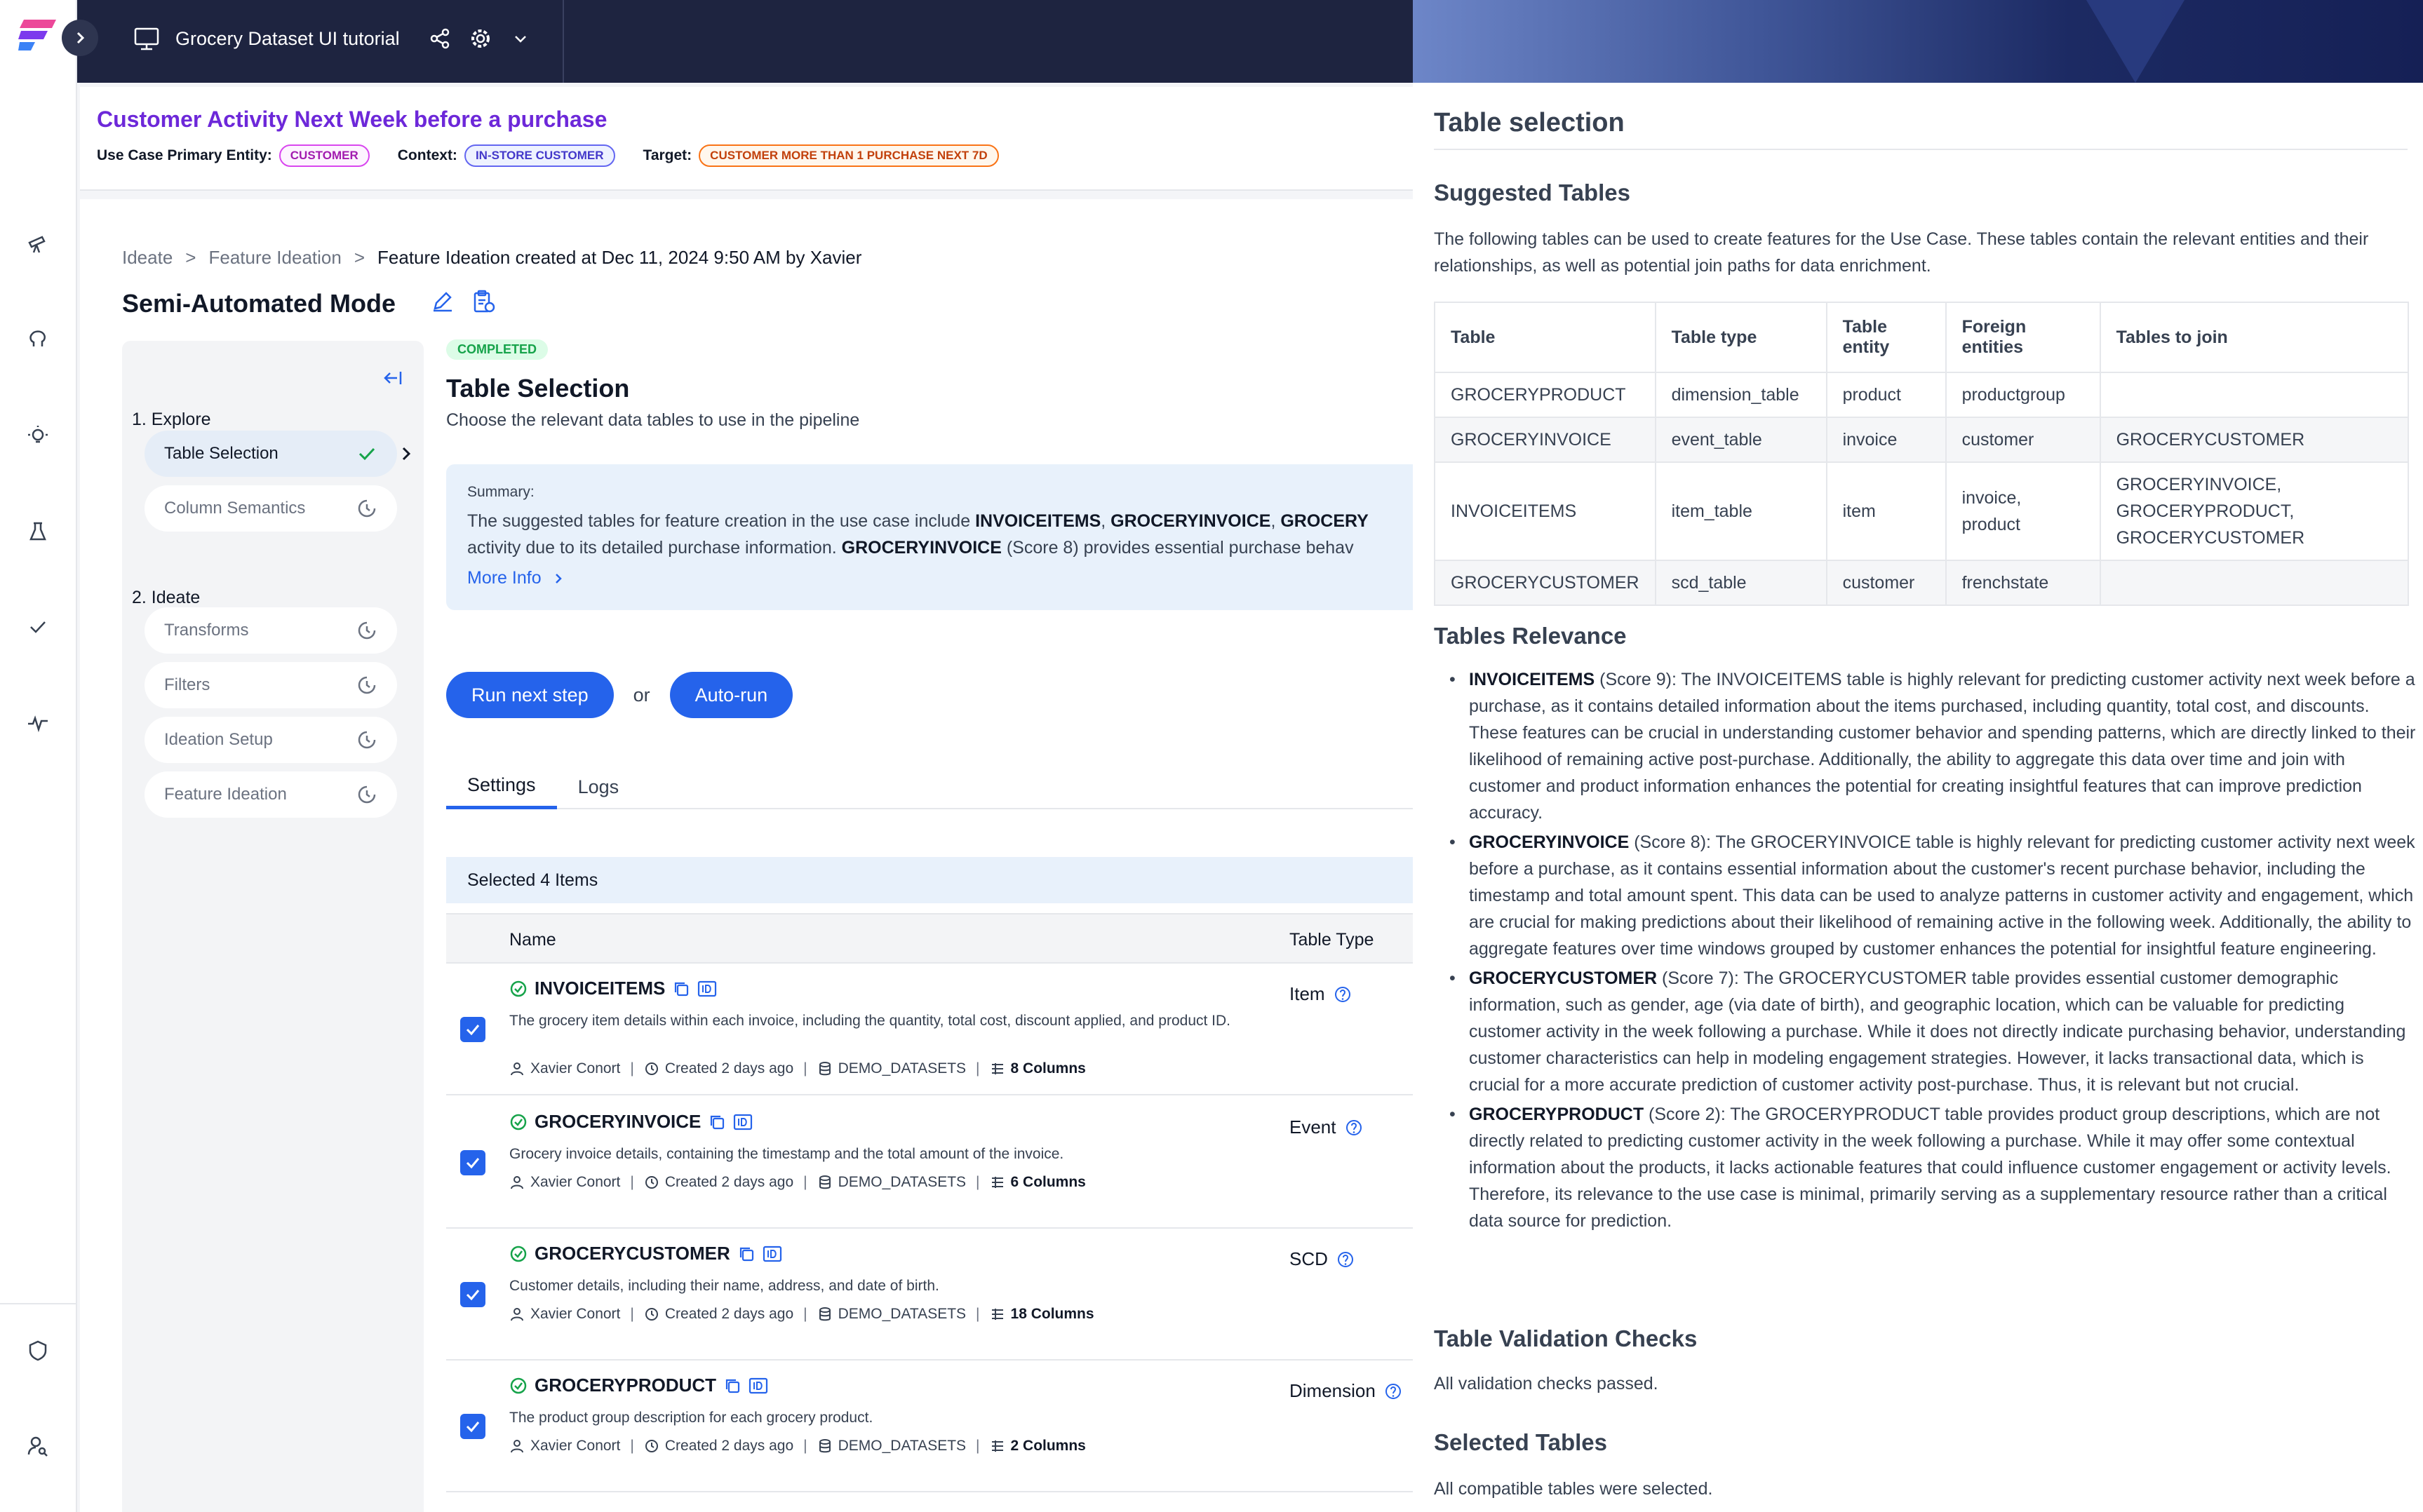 This screenshot has width=2423, height=1512. I want to click on edit-icon, so click(443, 301).